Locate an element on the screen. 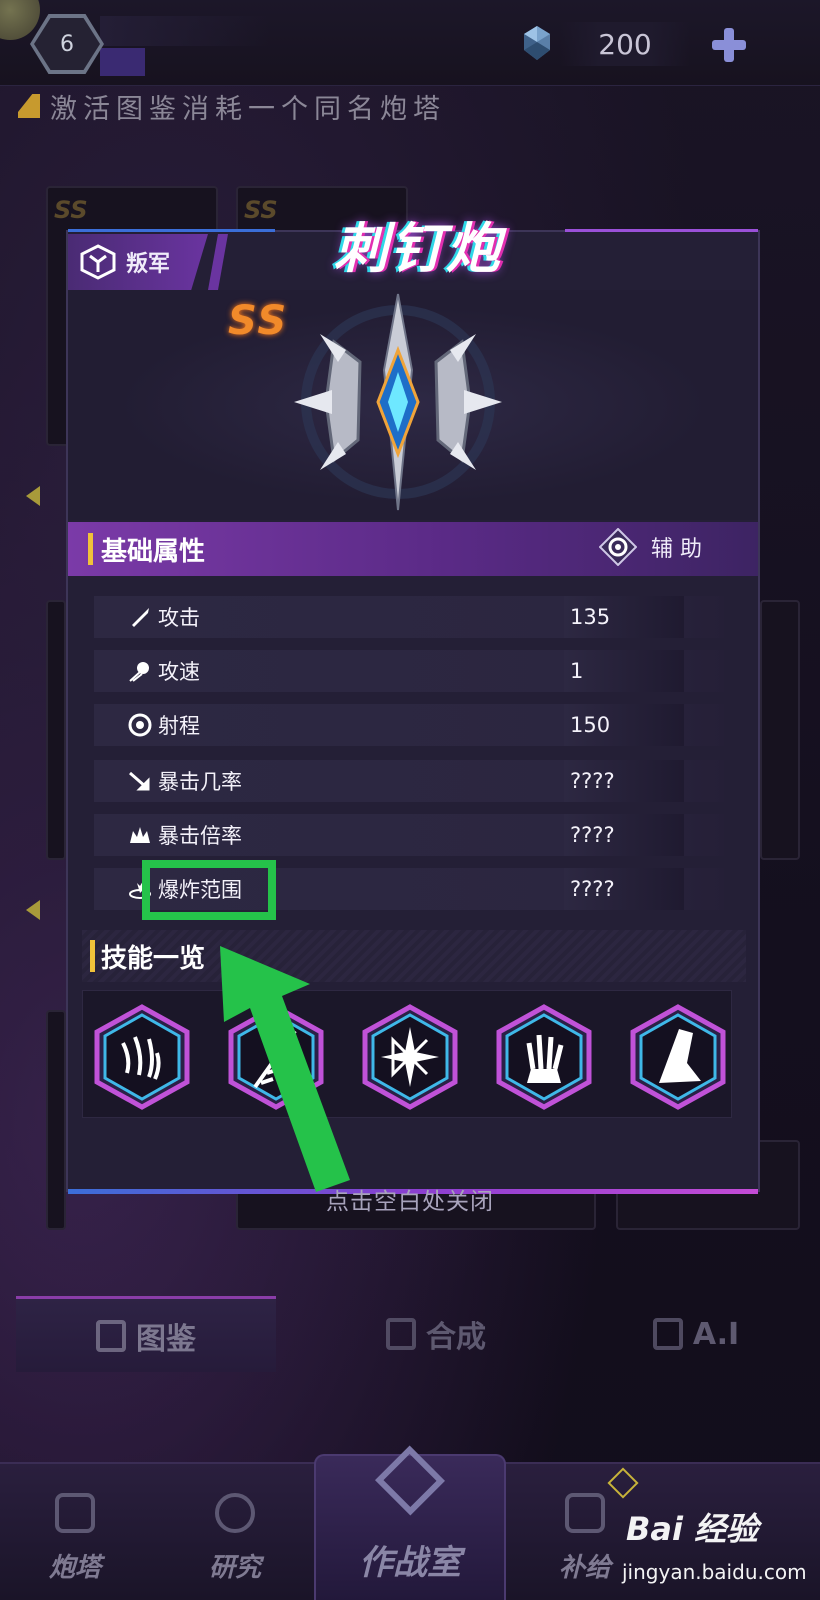 The height and width of the screenshot is (1600, 820). support-gear-icon is located at coordinates (618, 547).